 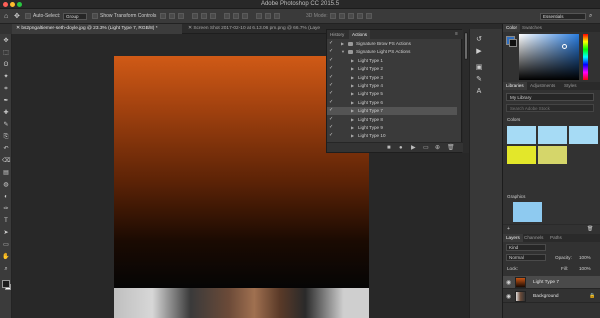 What do you see at coordinates (163, 16) in the screenshot?
I see `align-top-icon` at bounding box center [163, 16].